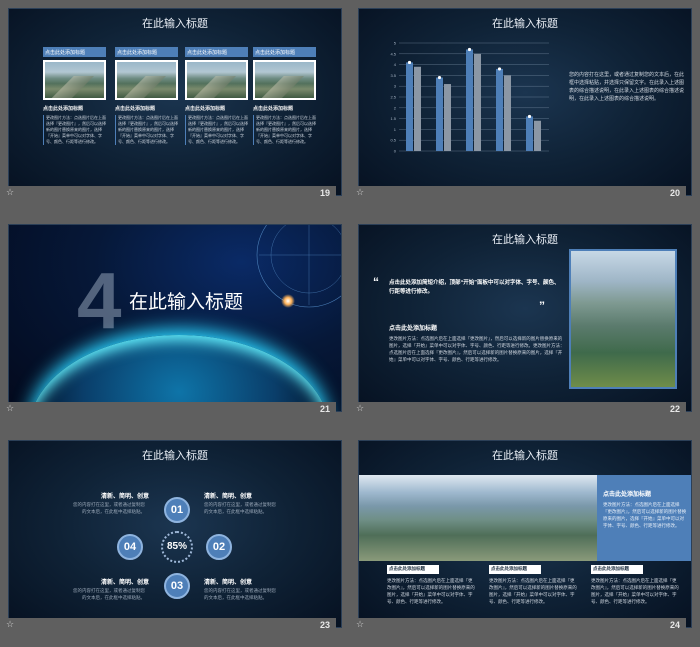  What do you see at coordinates (376, 282) in the screenshot?
I see `quote-open-icon: “` at bounding box center [376, 282].